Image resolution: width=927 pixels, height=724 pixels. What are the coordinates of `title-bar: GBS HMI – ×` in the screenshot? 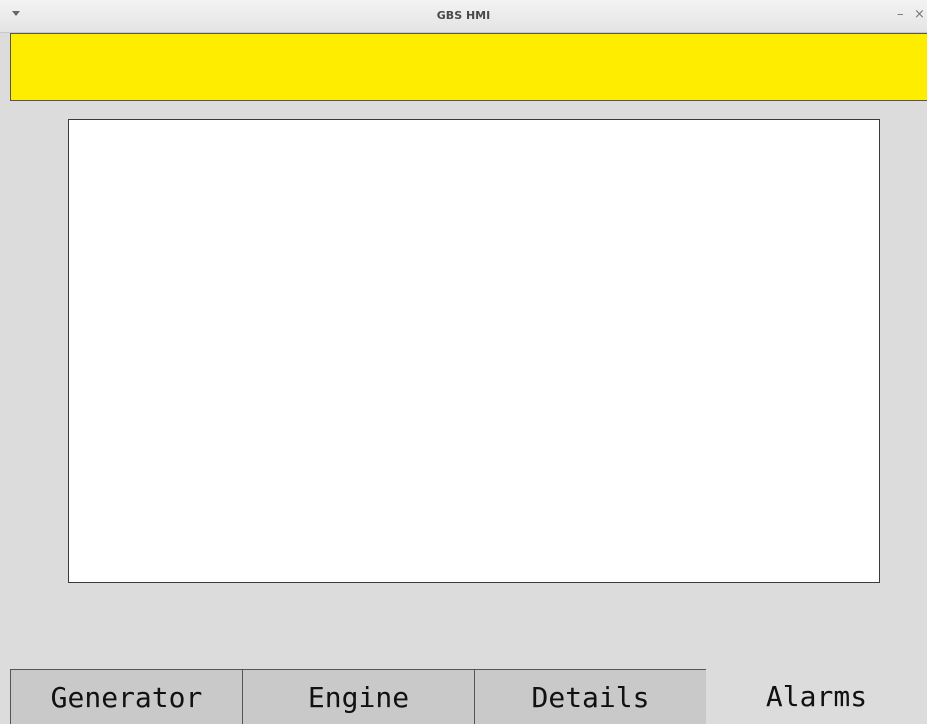 It's located at (463, 16).